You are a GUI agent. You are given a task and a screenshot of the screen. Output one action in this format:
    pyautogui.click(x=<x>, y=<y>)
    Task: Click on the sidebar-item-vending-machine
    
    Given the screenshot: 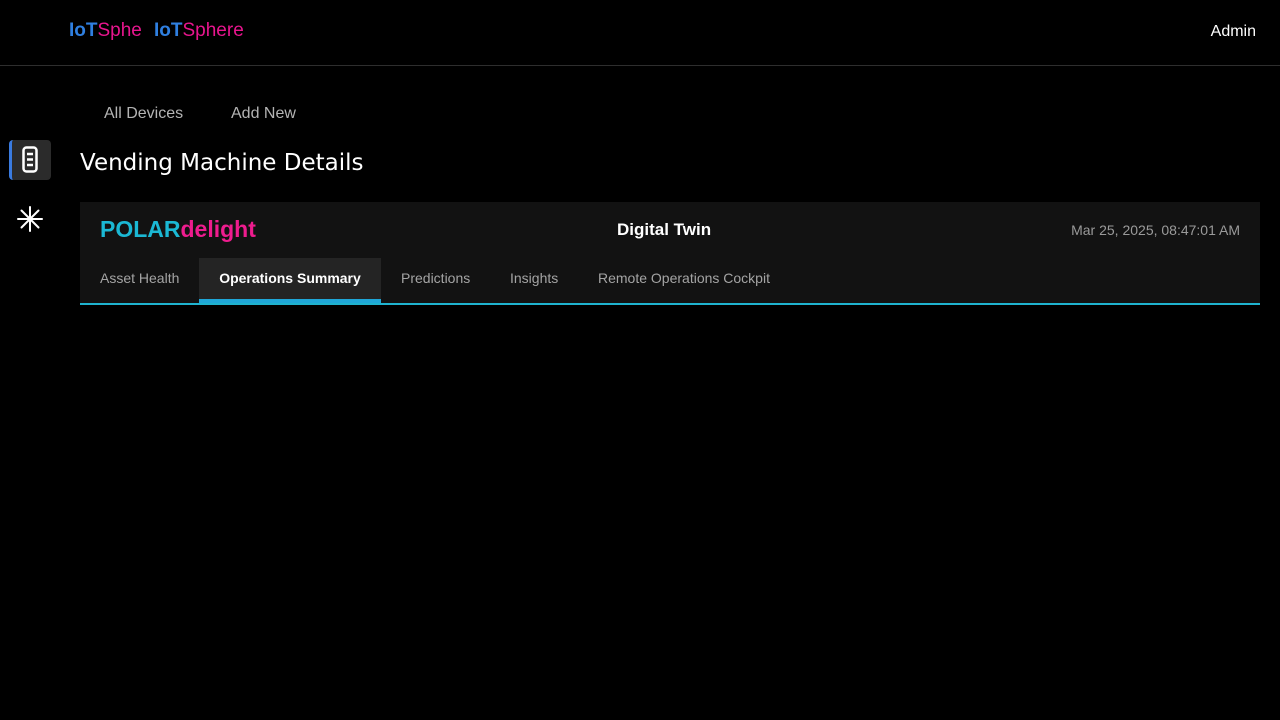 What is the action you would take?
    pyautogui.click(x=30, y=160)
    